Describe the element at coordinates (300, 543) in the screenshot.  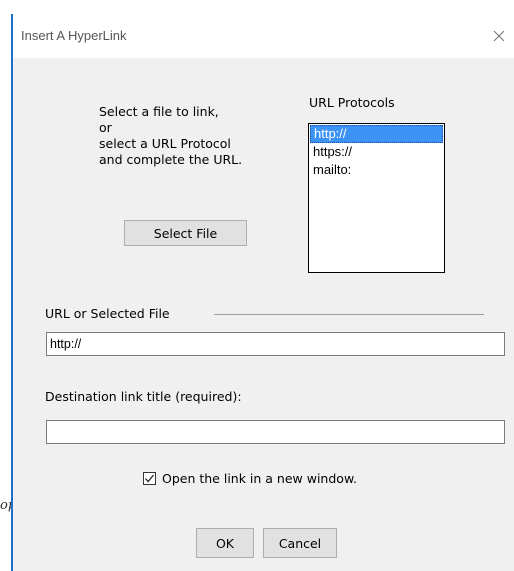
I see `cancel-button: Cancel` at that location.